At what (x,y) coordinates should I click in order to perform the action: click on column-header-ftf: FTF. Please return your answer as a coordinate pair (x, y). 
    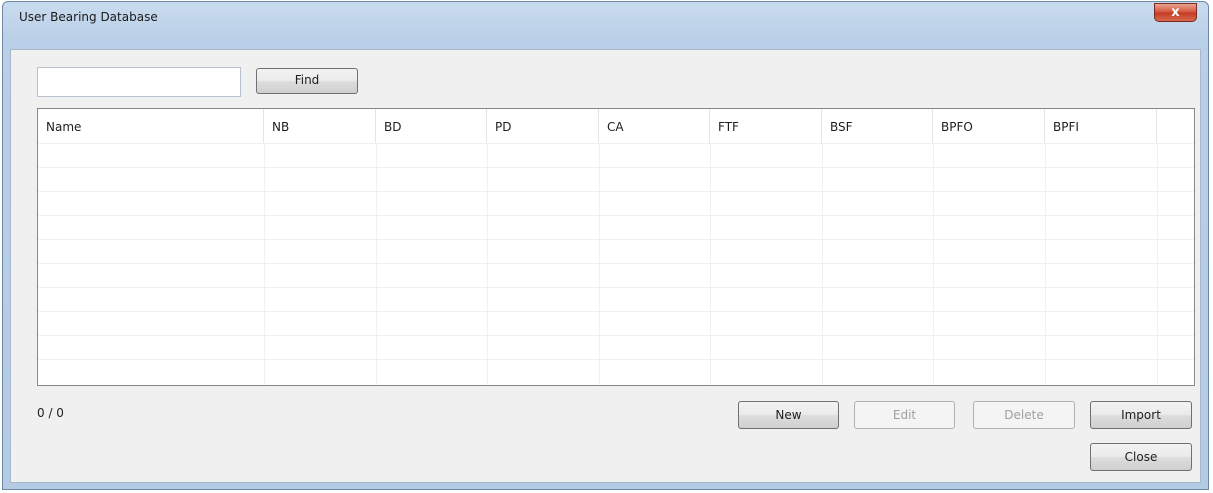
    Looking at the image, I should click on (766, 126).